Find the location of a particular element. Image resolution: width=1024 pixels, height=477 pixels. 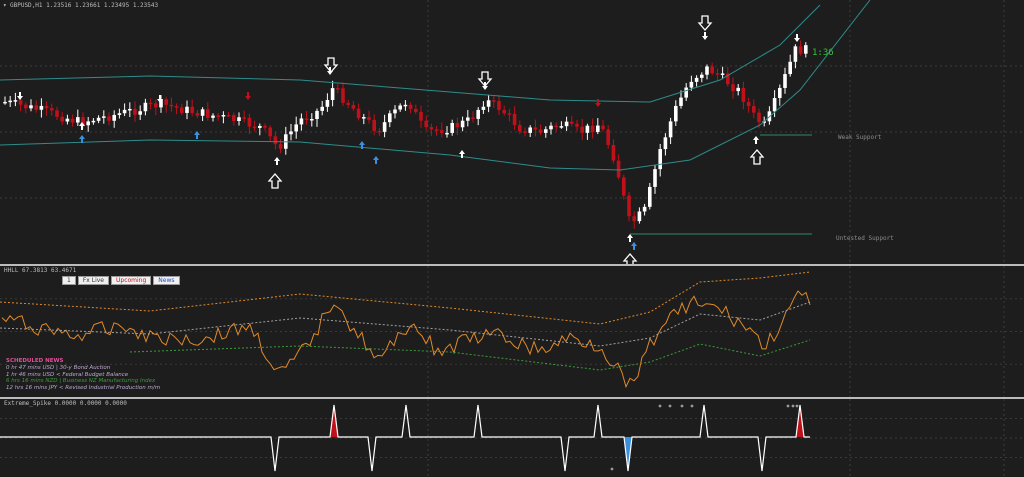

tab-news: News is located at coordinates (166, 280).